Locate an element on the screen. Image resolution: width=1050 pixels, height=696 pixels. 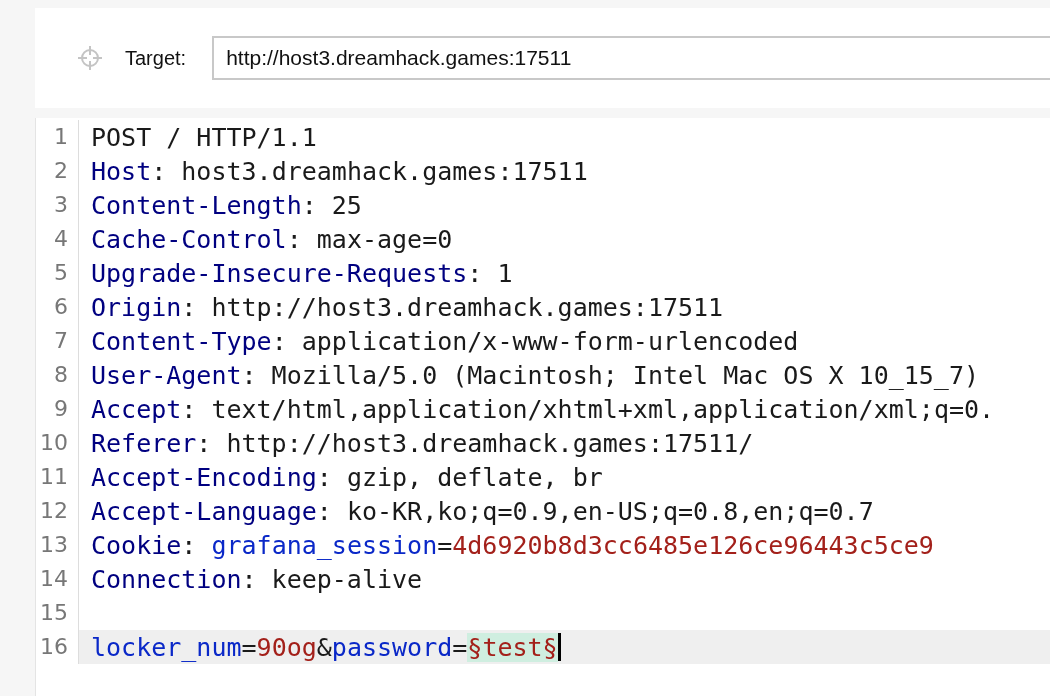
text-cursor is located at coordinates (559, 647).